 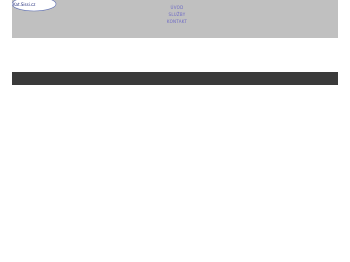 I want to click on dark-content-bar, so click(x=175, y=78).